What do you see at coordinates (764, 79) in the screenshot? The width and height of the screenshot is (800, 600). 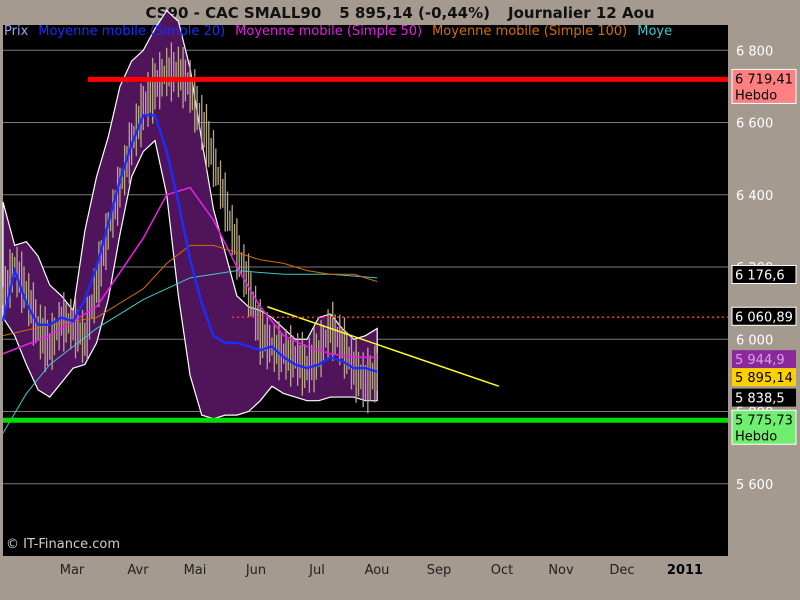 I see `level-label: 6 719,41` at bounding box center [764, 79].